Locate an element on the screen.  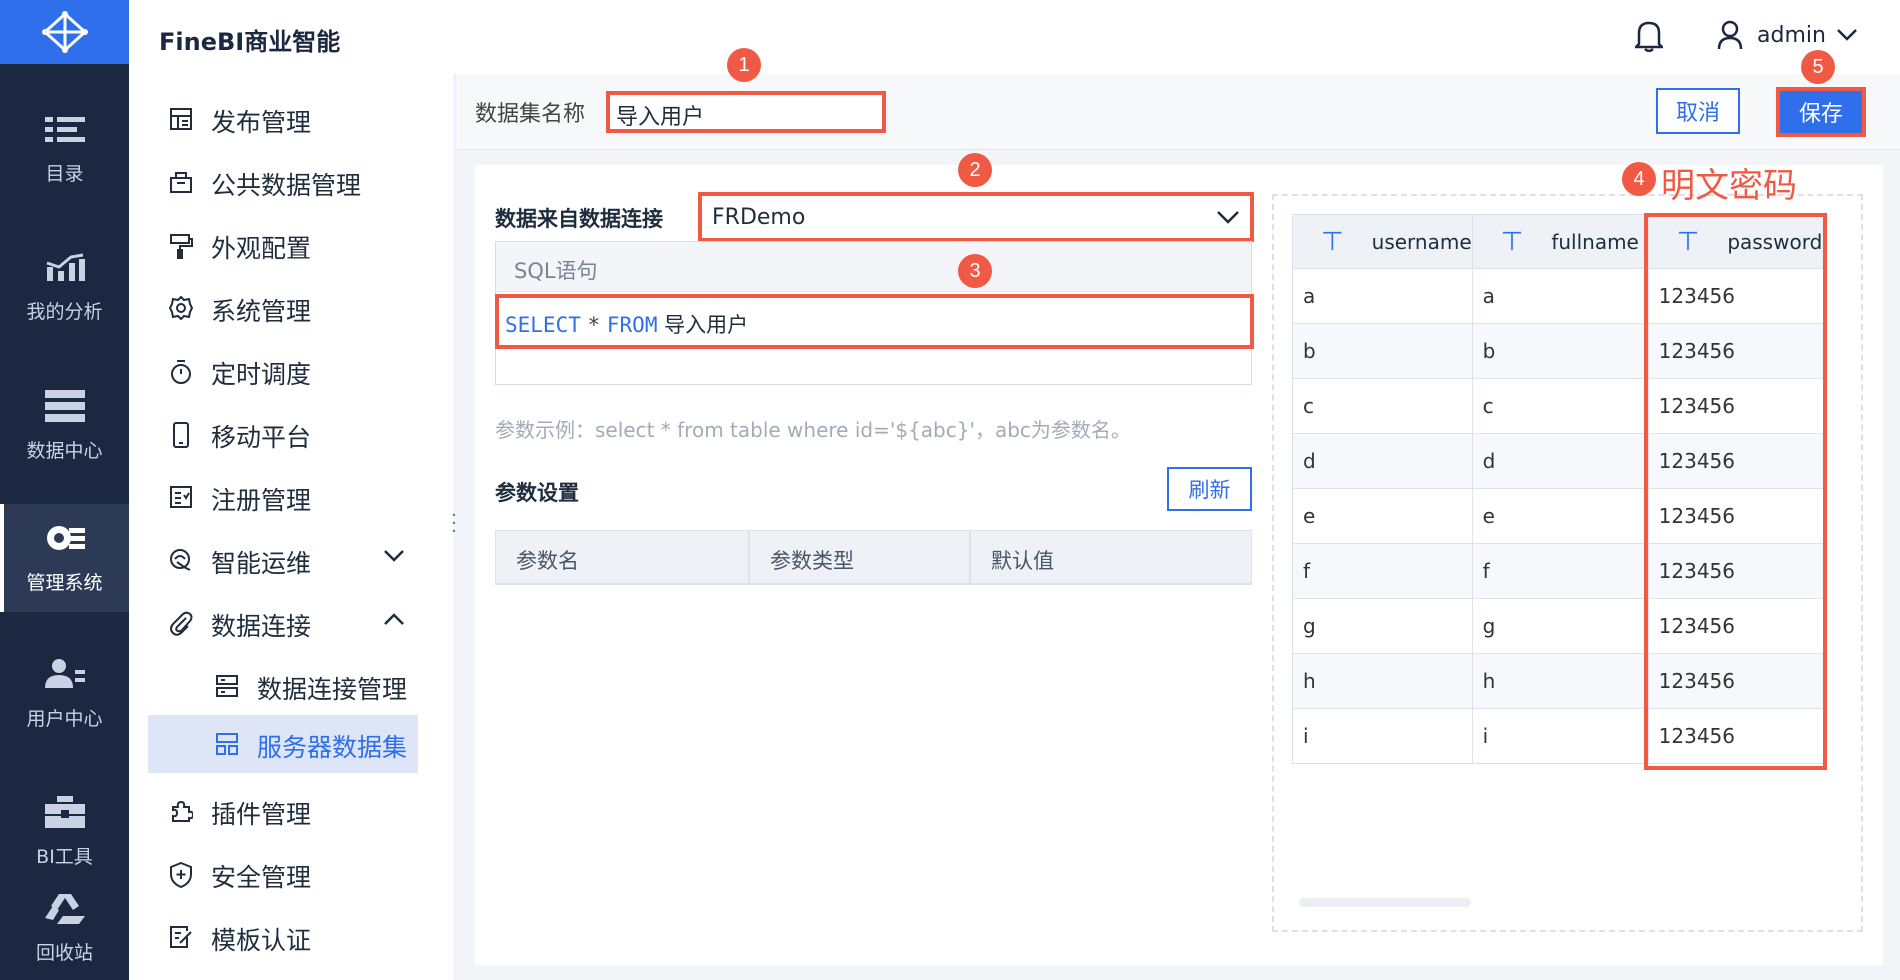
save-button: 保存 is located at coordinates (1821, 112).